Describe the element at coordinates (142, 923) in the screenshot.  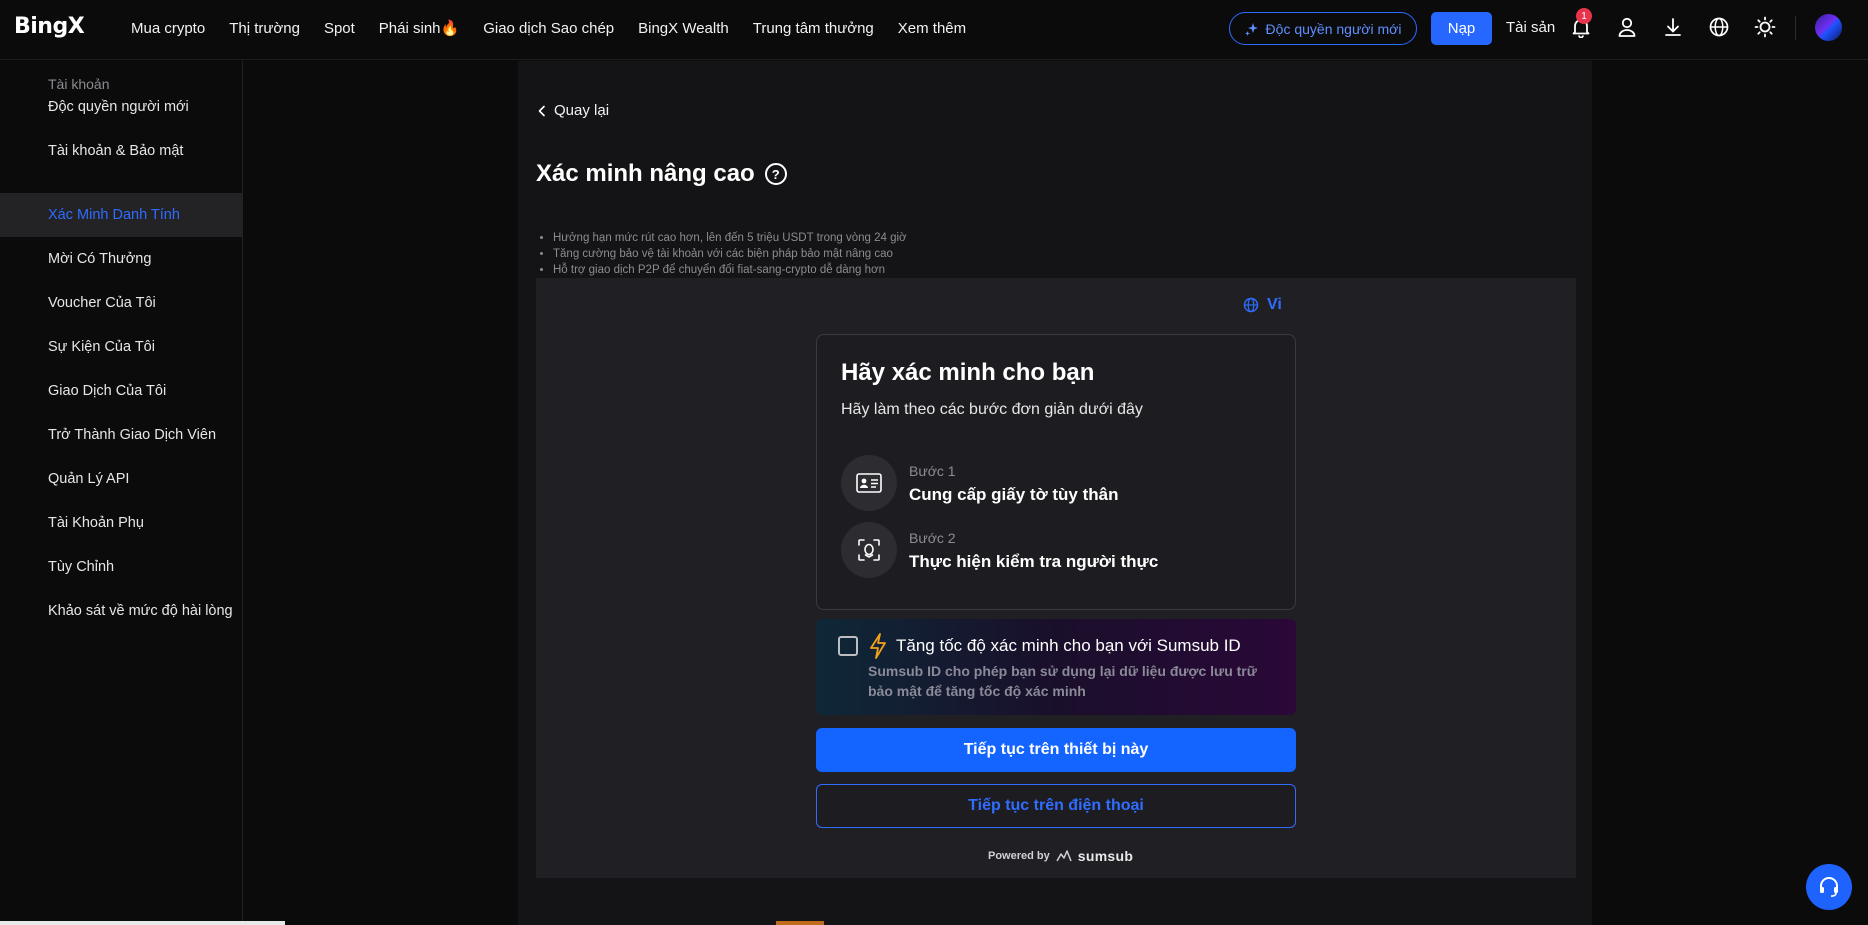
I see `horizontal-scrollbar` at that location.